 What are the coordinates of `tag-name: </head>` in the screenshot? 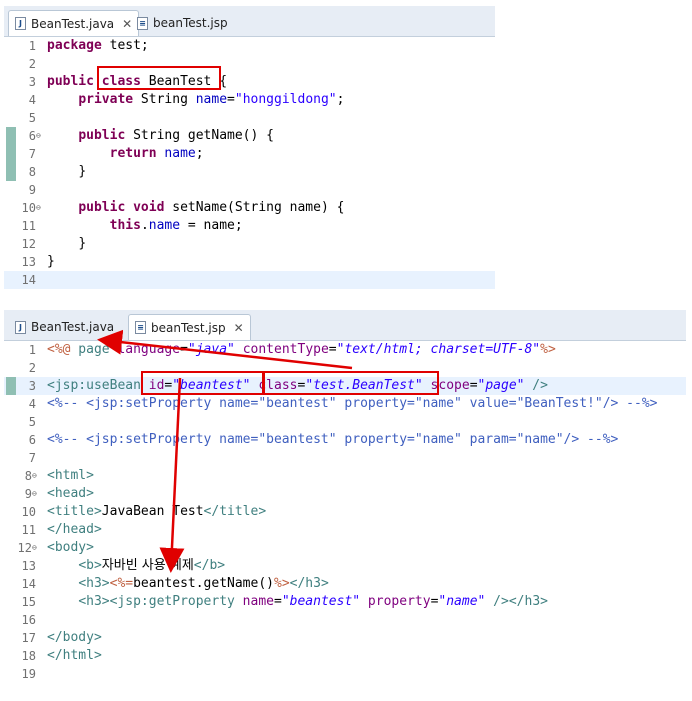 It's located at (74, 529).